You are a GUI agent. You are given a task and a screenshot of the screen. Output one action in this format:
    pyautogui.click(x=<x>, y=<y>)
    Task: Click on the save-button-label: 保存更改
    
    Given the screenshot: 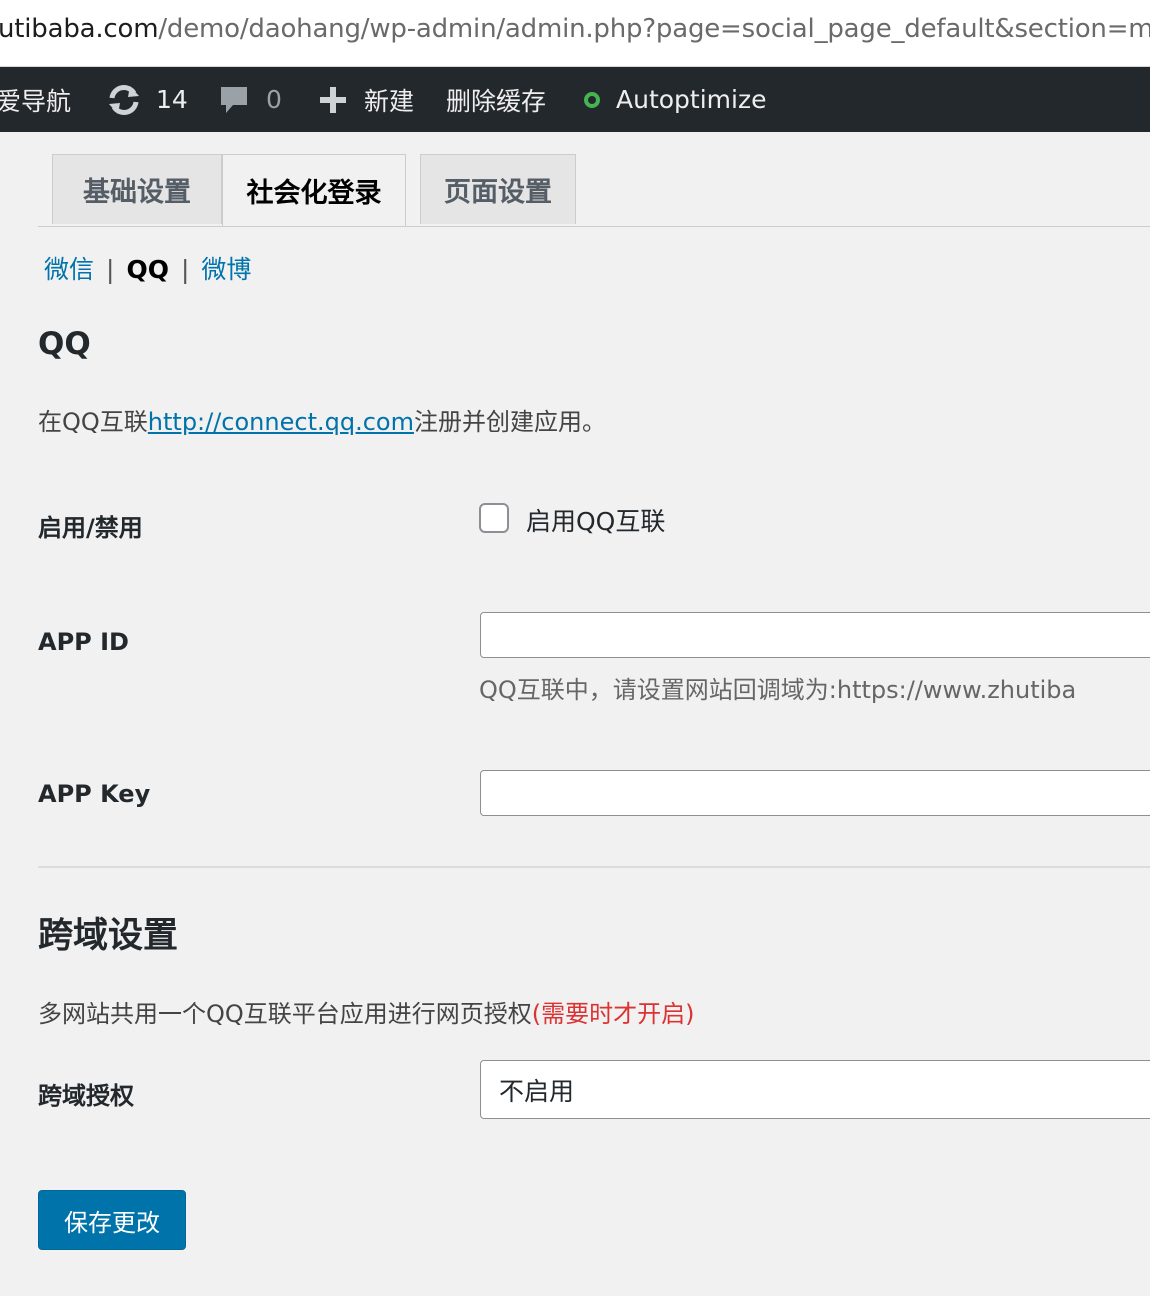 What is the action you would take?
    pyautogui.click(x=112, y=1222)
    